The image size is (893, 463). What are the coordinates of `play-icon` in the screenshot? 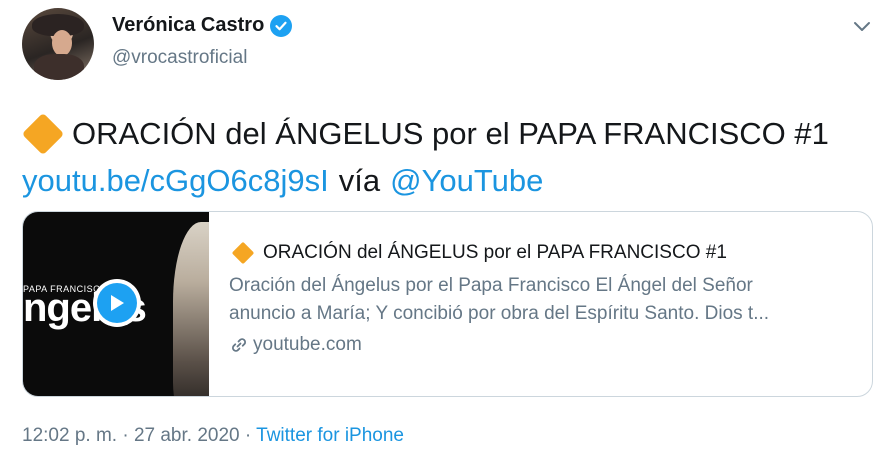 It's located at (117, 303).